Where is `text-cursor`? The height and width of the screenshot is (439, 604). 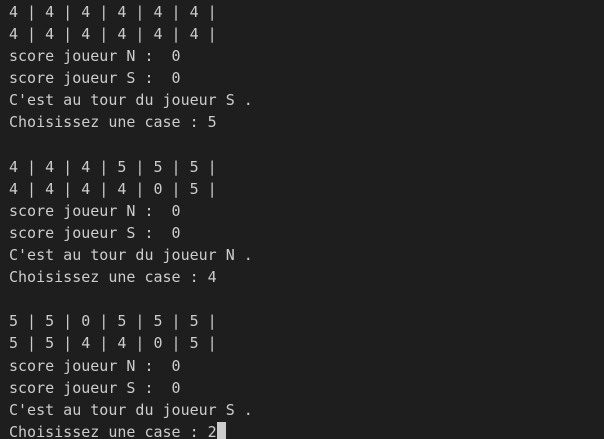 text-cursor is located at coordinates (221, 430).